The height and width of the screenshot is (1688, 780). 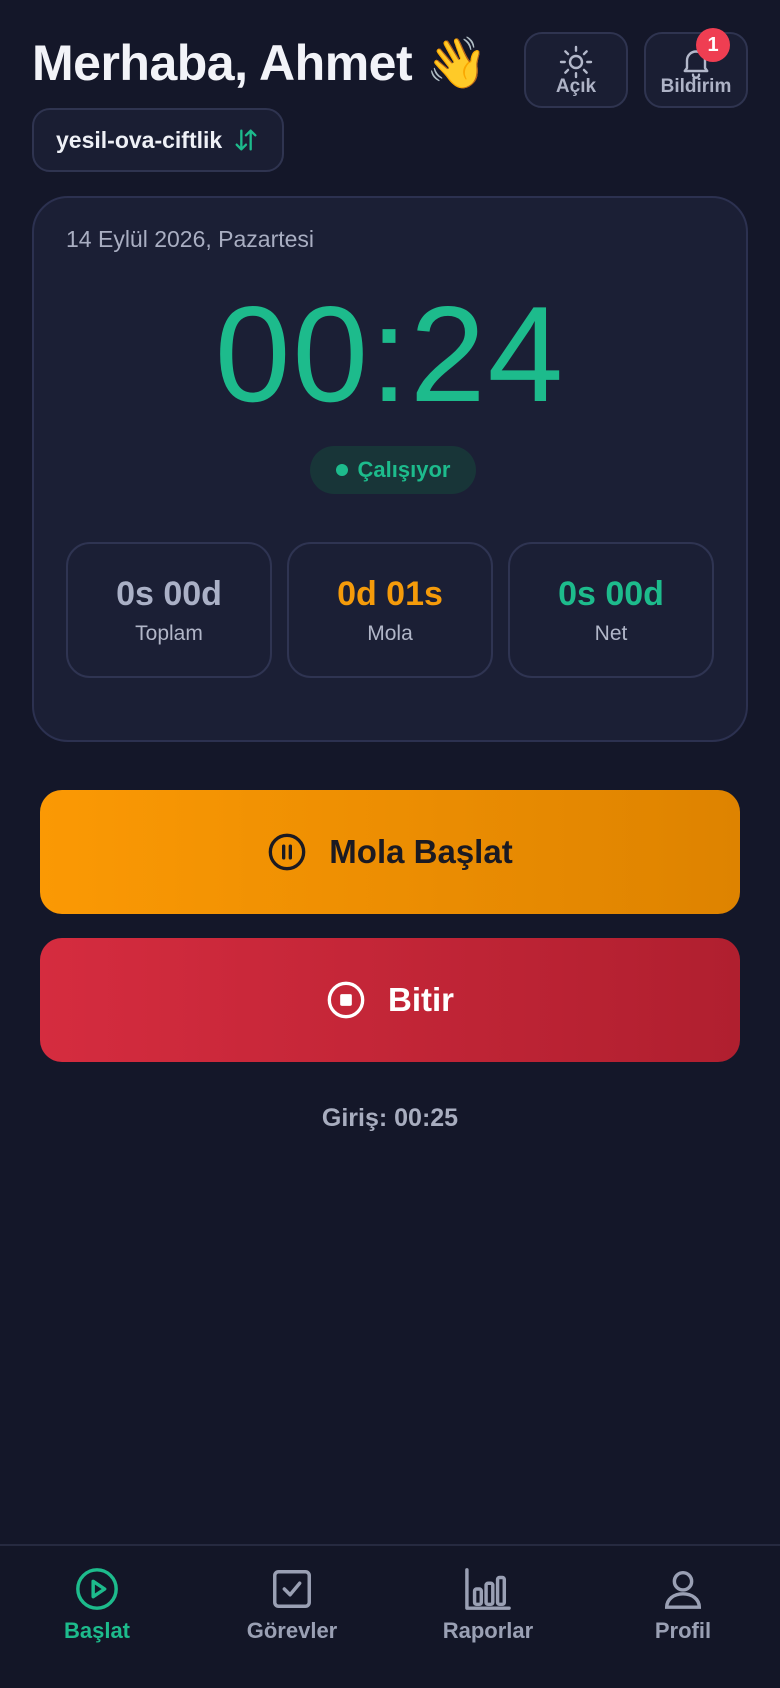 I want to click on notifications-button: Bildirim 1, so click(x=696, y=68).